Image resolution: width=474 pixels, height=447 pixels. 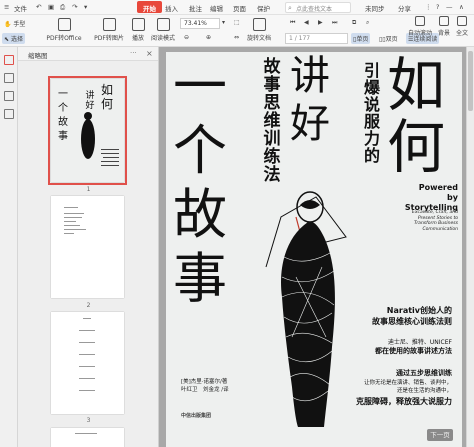 I want to click on thumbnail-page-number: 2, so click(x=88, y=305).